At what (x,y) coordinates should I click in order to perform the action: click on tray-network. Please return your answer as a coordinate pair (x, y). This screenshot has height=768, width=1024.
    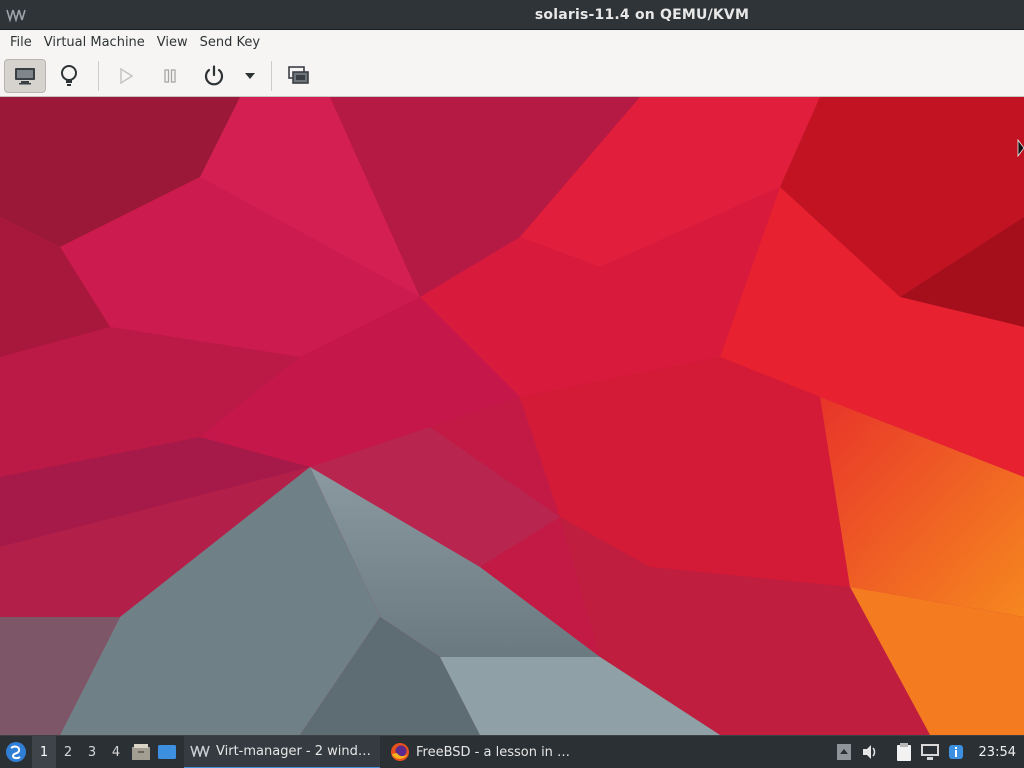
    Looking at the image, I should click on (930, 752).